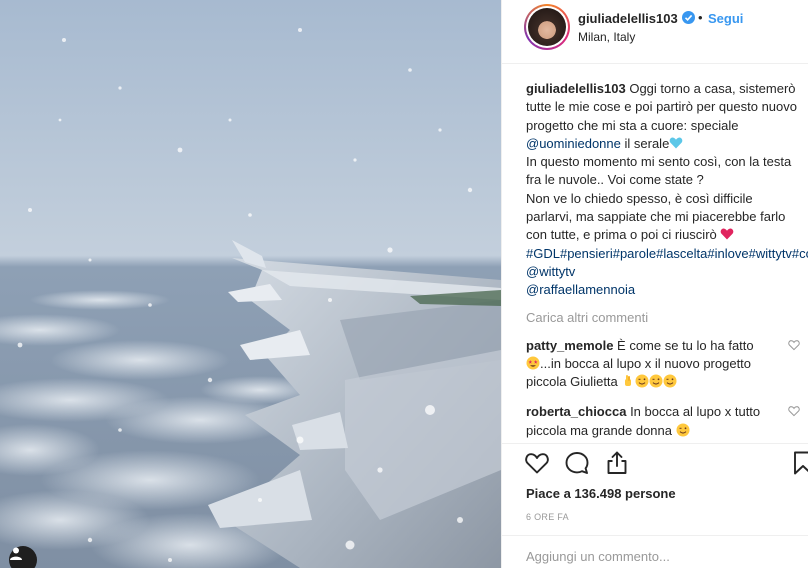 Image resolution: width=808 pixels, height=568 pixels. What do you see at coordinates (628, 381) in the screenshot?
I see `fingers-crossed-emoji-icon` at bounding box center [628, 381].